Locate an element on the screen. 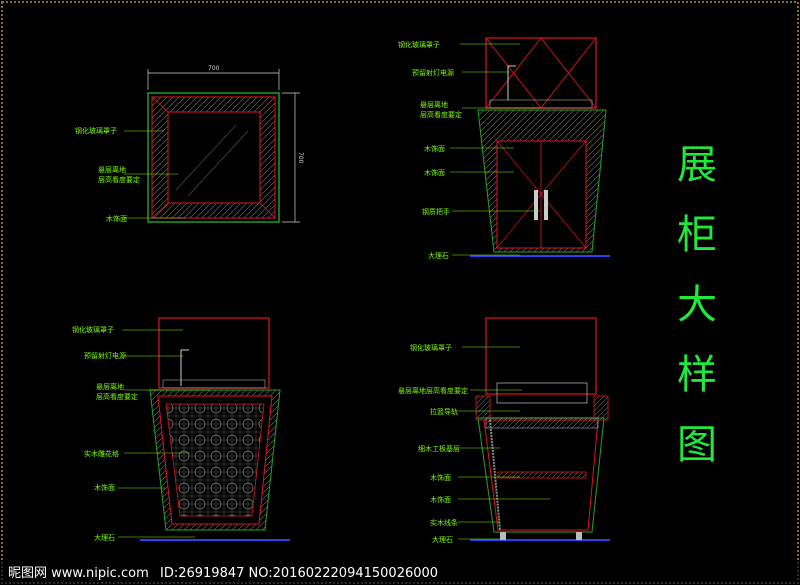  side-elevation: 钢化玻璃罩子 预留射灯电源 悬层离地 层高看度要定 实木雕花格 木饰面 大理石 is located at coordinates (181, 429).